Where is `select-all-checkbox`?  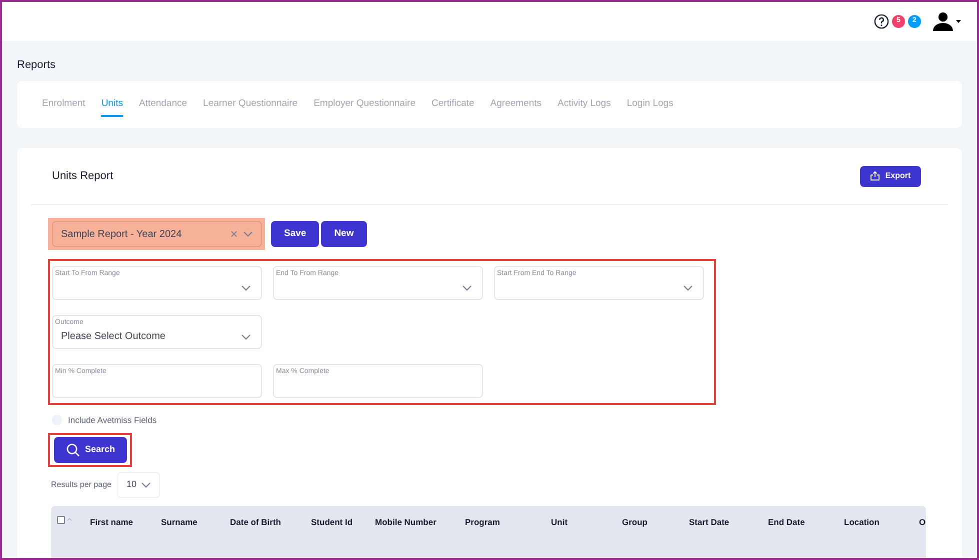 select-all-checkbox is located at coordinates (61, 520).